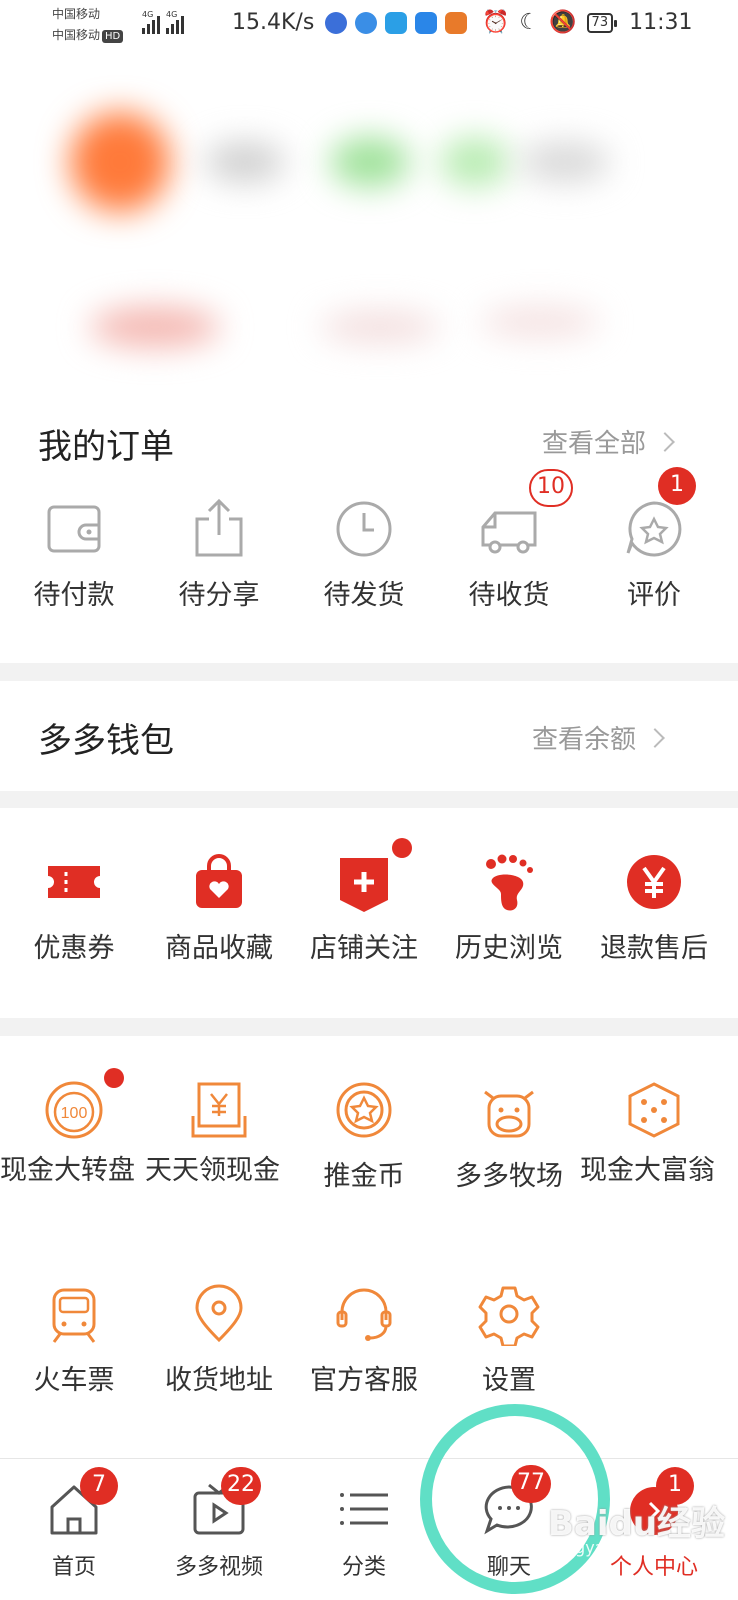 Image resolution: width=738 pixels, height=1600 pixels. I want to click on service-label: 优惠券, so click(74, 948).